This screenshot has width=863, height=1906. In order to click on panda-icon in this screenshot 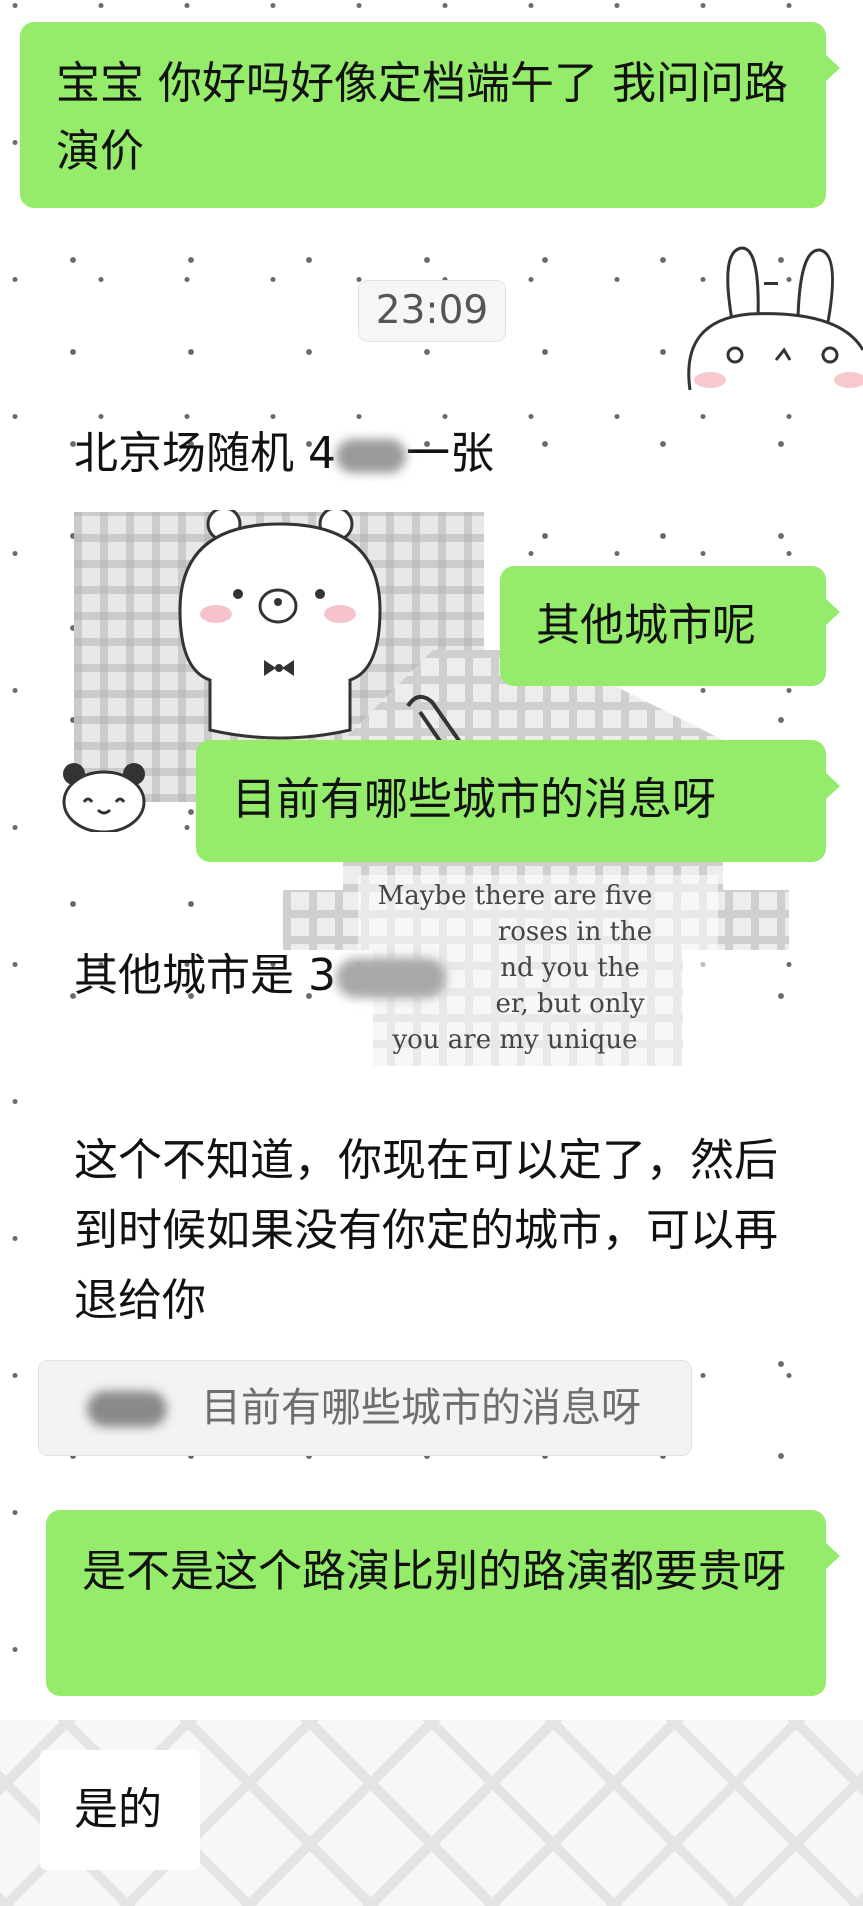, I will do `click(104, 797)`.